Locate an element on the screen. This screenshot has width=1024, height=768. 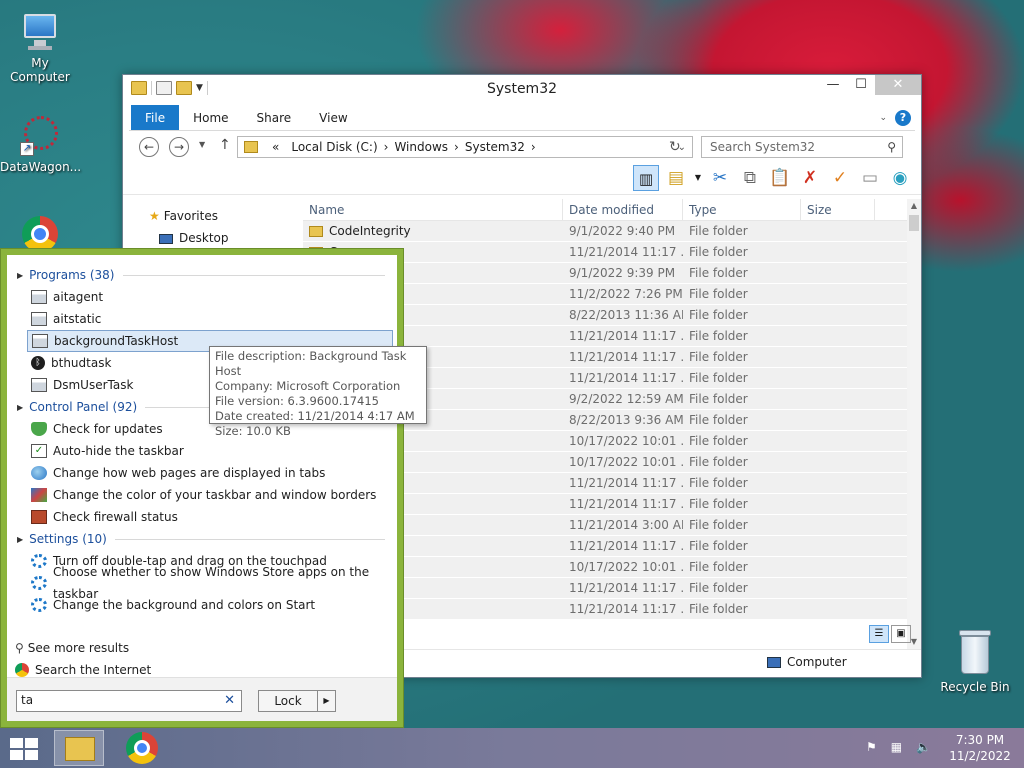
recycle-bin-icon is located at coordinates (975, 652).